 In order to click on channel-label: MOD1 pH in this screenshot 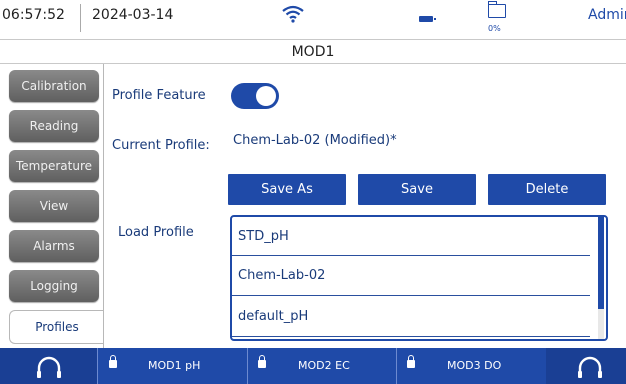, I will do `click(174, 365)`.